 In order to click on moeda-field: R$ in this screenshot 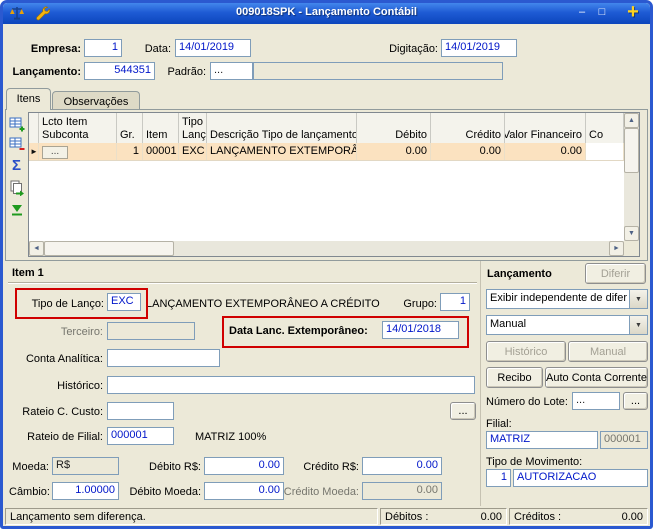, I will do `click(85, 466)`.